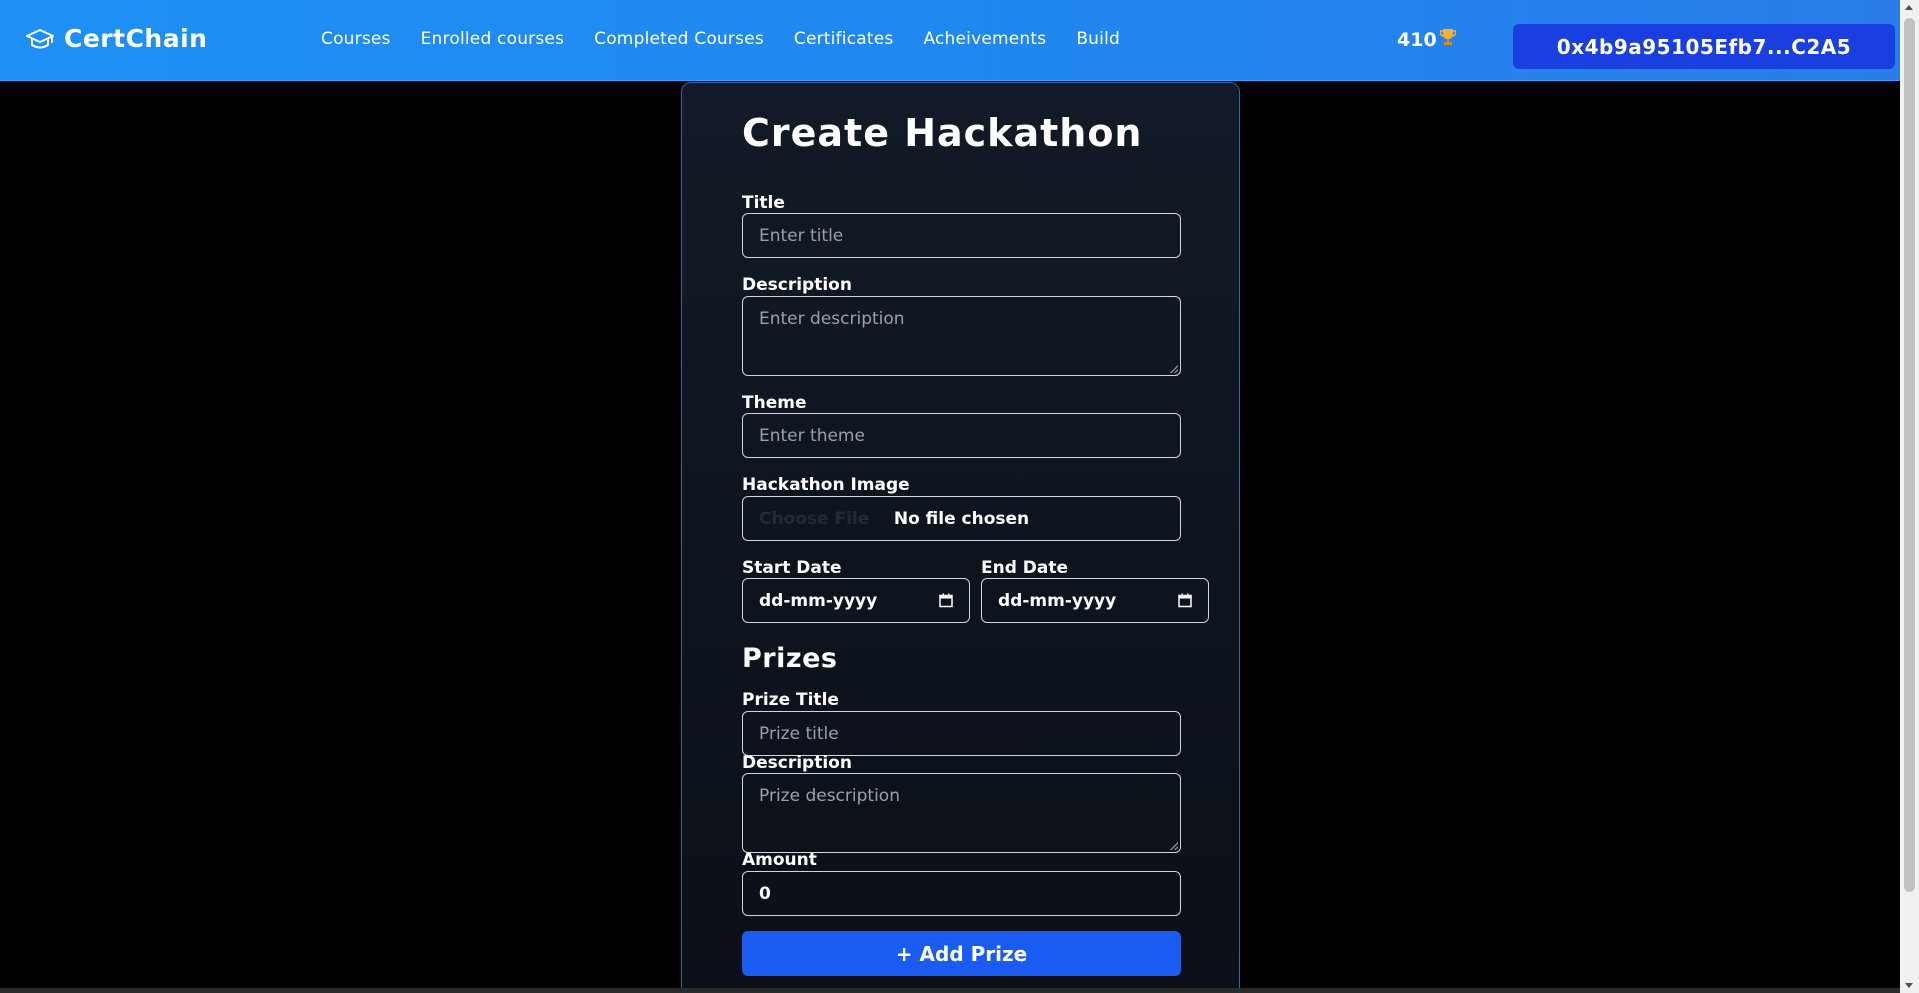 The image size is (1919, 993). What do you see at coordinates (797, 285) in the screenshot?
I see `description-label: Description` at bounding box center [797, 285].